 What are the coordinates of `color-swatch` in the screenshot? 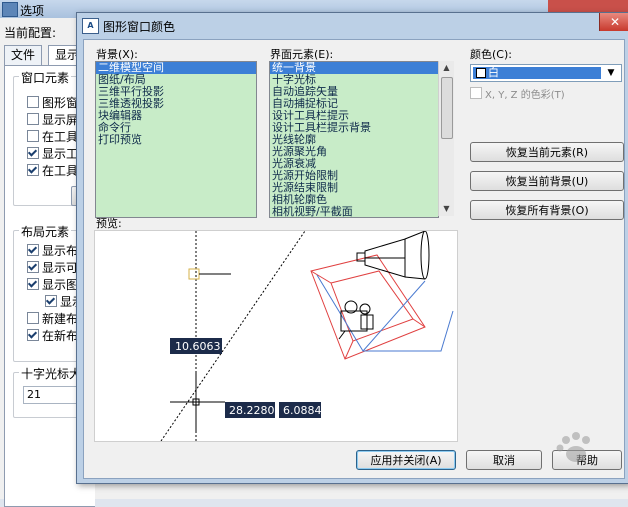 It's located at (481, 73).